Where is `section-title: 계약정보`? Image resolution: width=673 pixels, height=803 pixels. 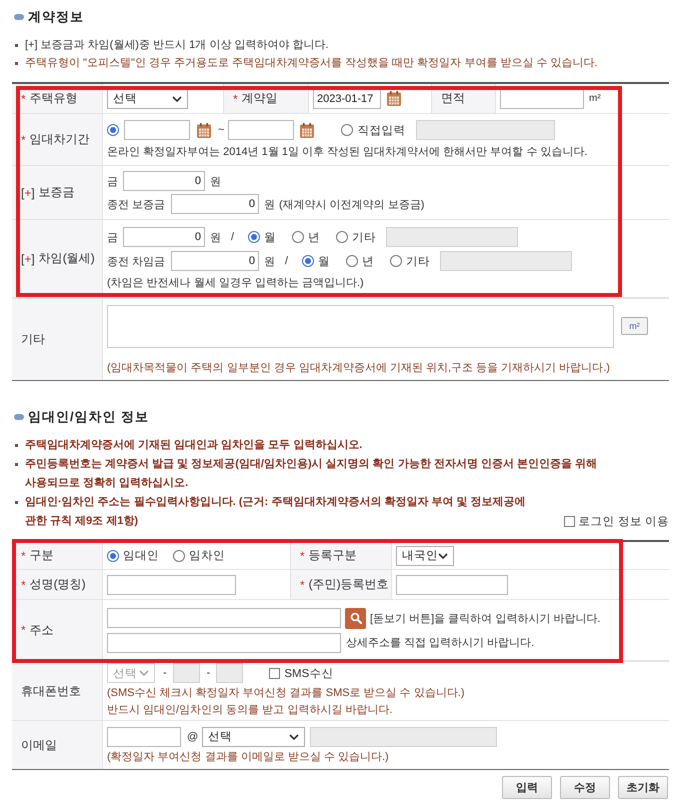 section-title: 계약정보 is located at coordinates (56, 17).